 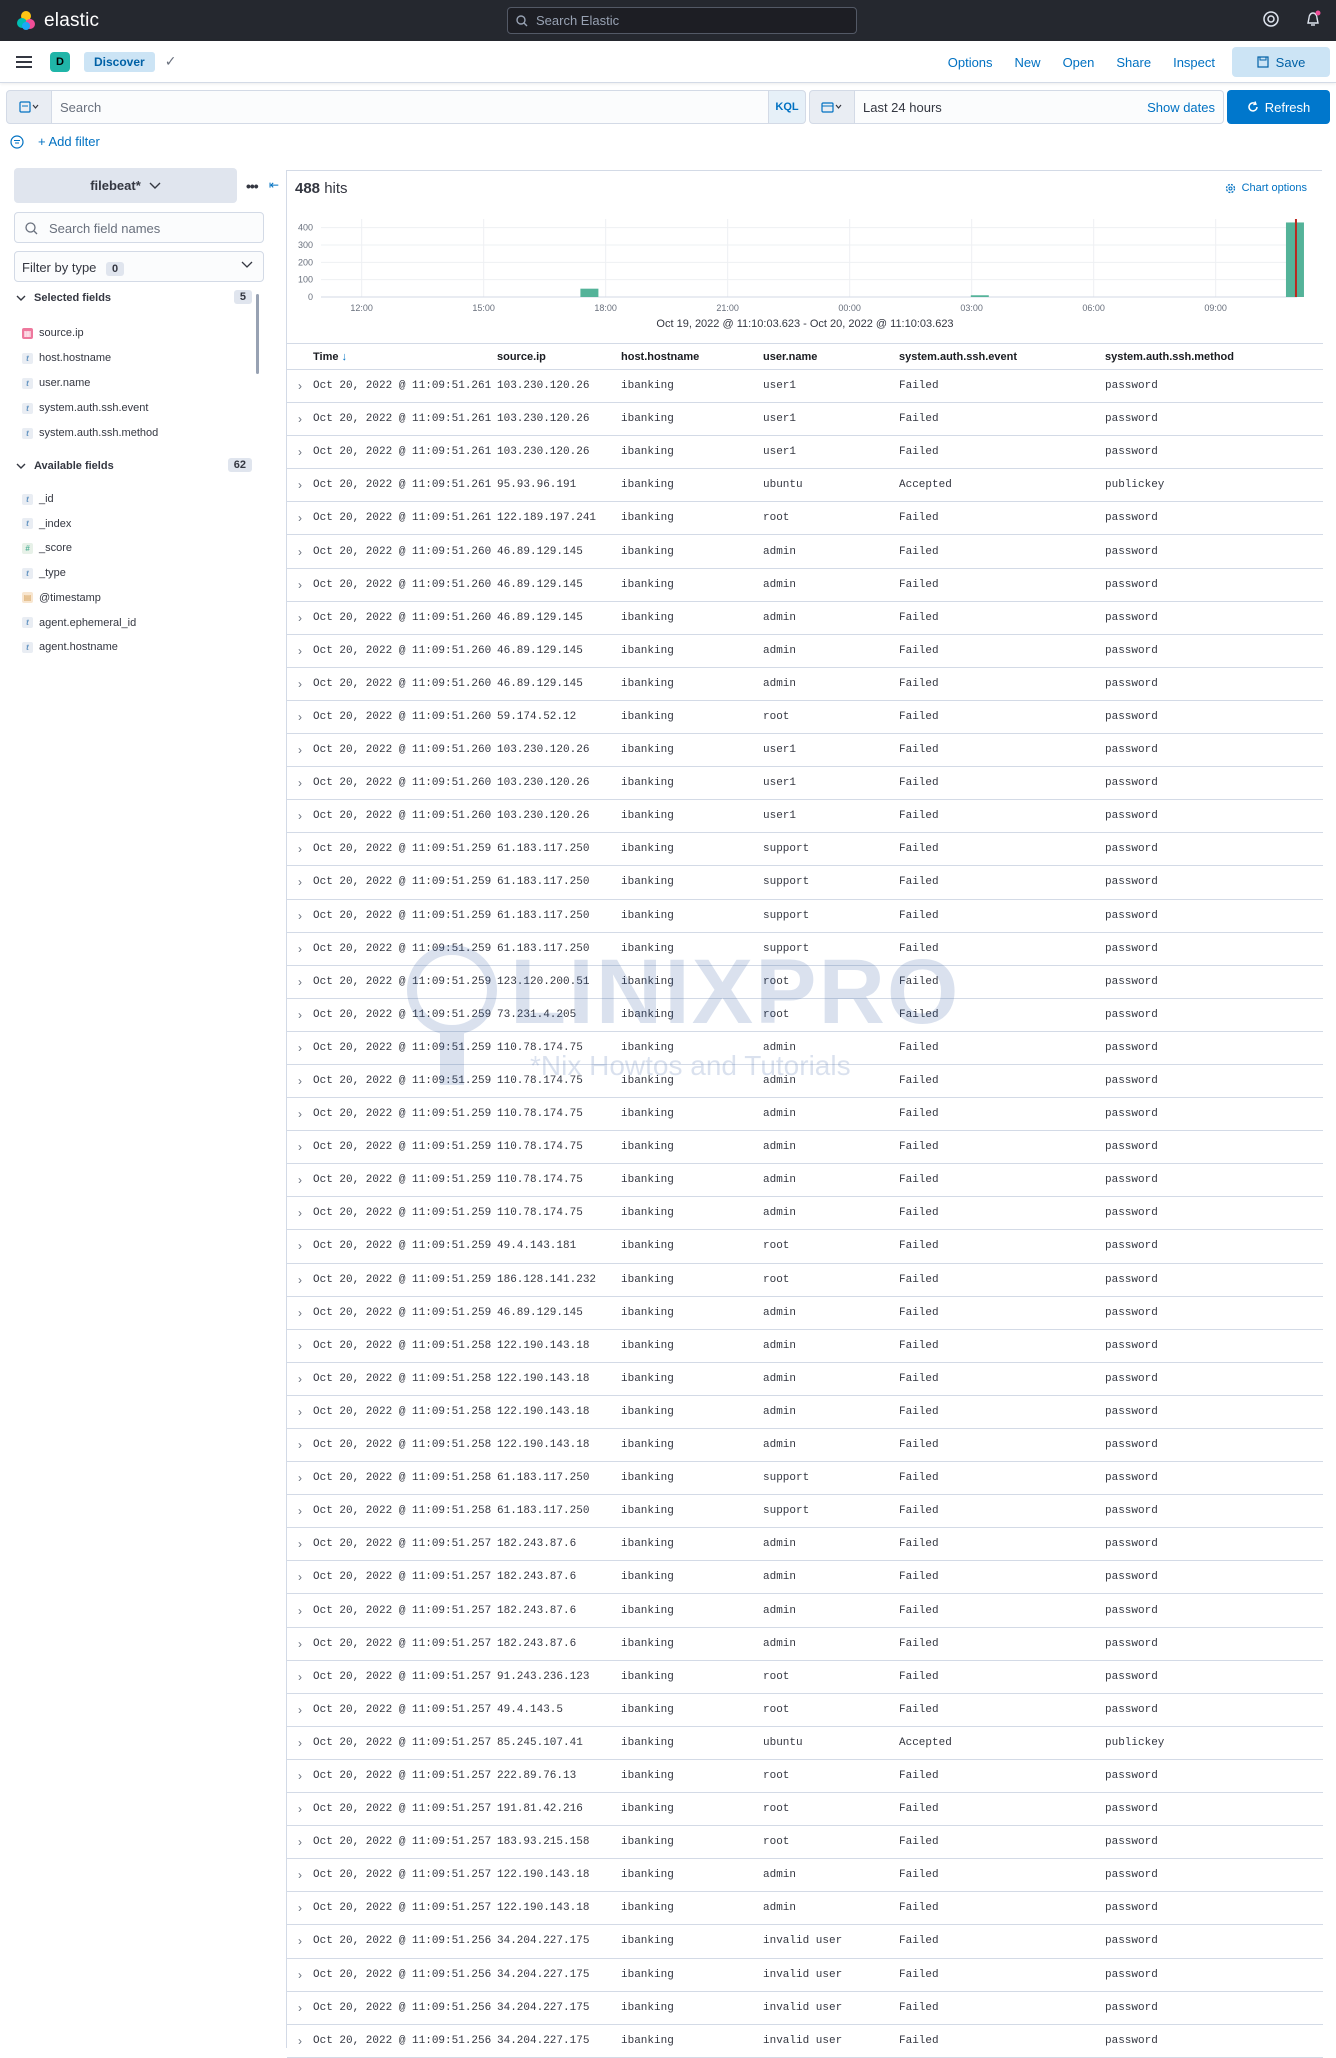 What do you see at coordinates (252, 186) in the screenshot?
I see `more-options-icon: •••` at bounding box center [252, 186].